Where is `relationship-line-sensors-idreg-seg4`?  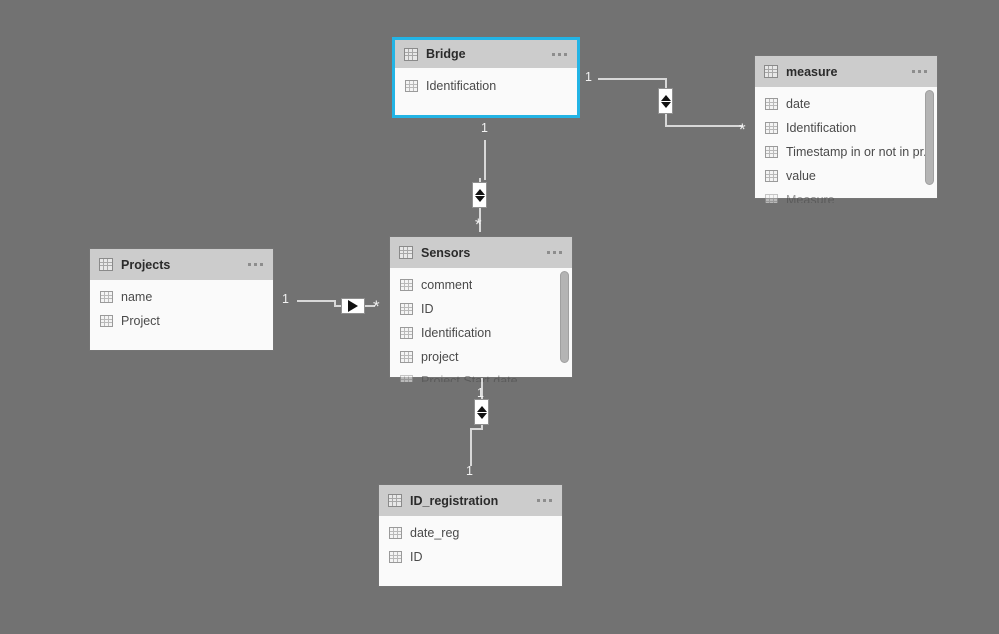
relationship-line-sensors-idreg-seg4 is located at coordinates (476, 429).